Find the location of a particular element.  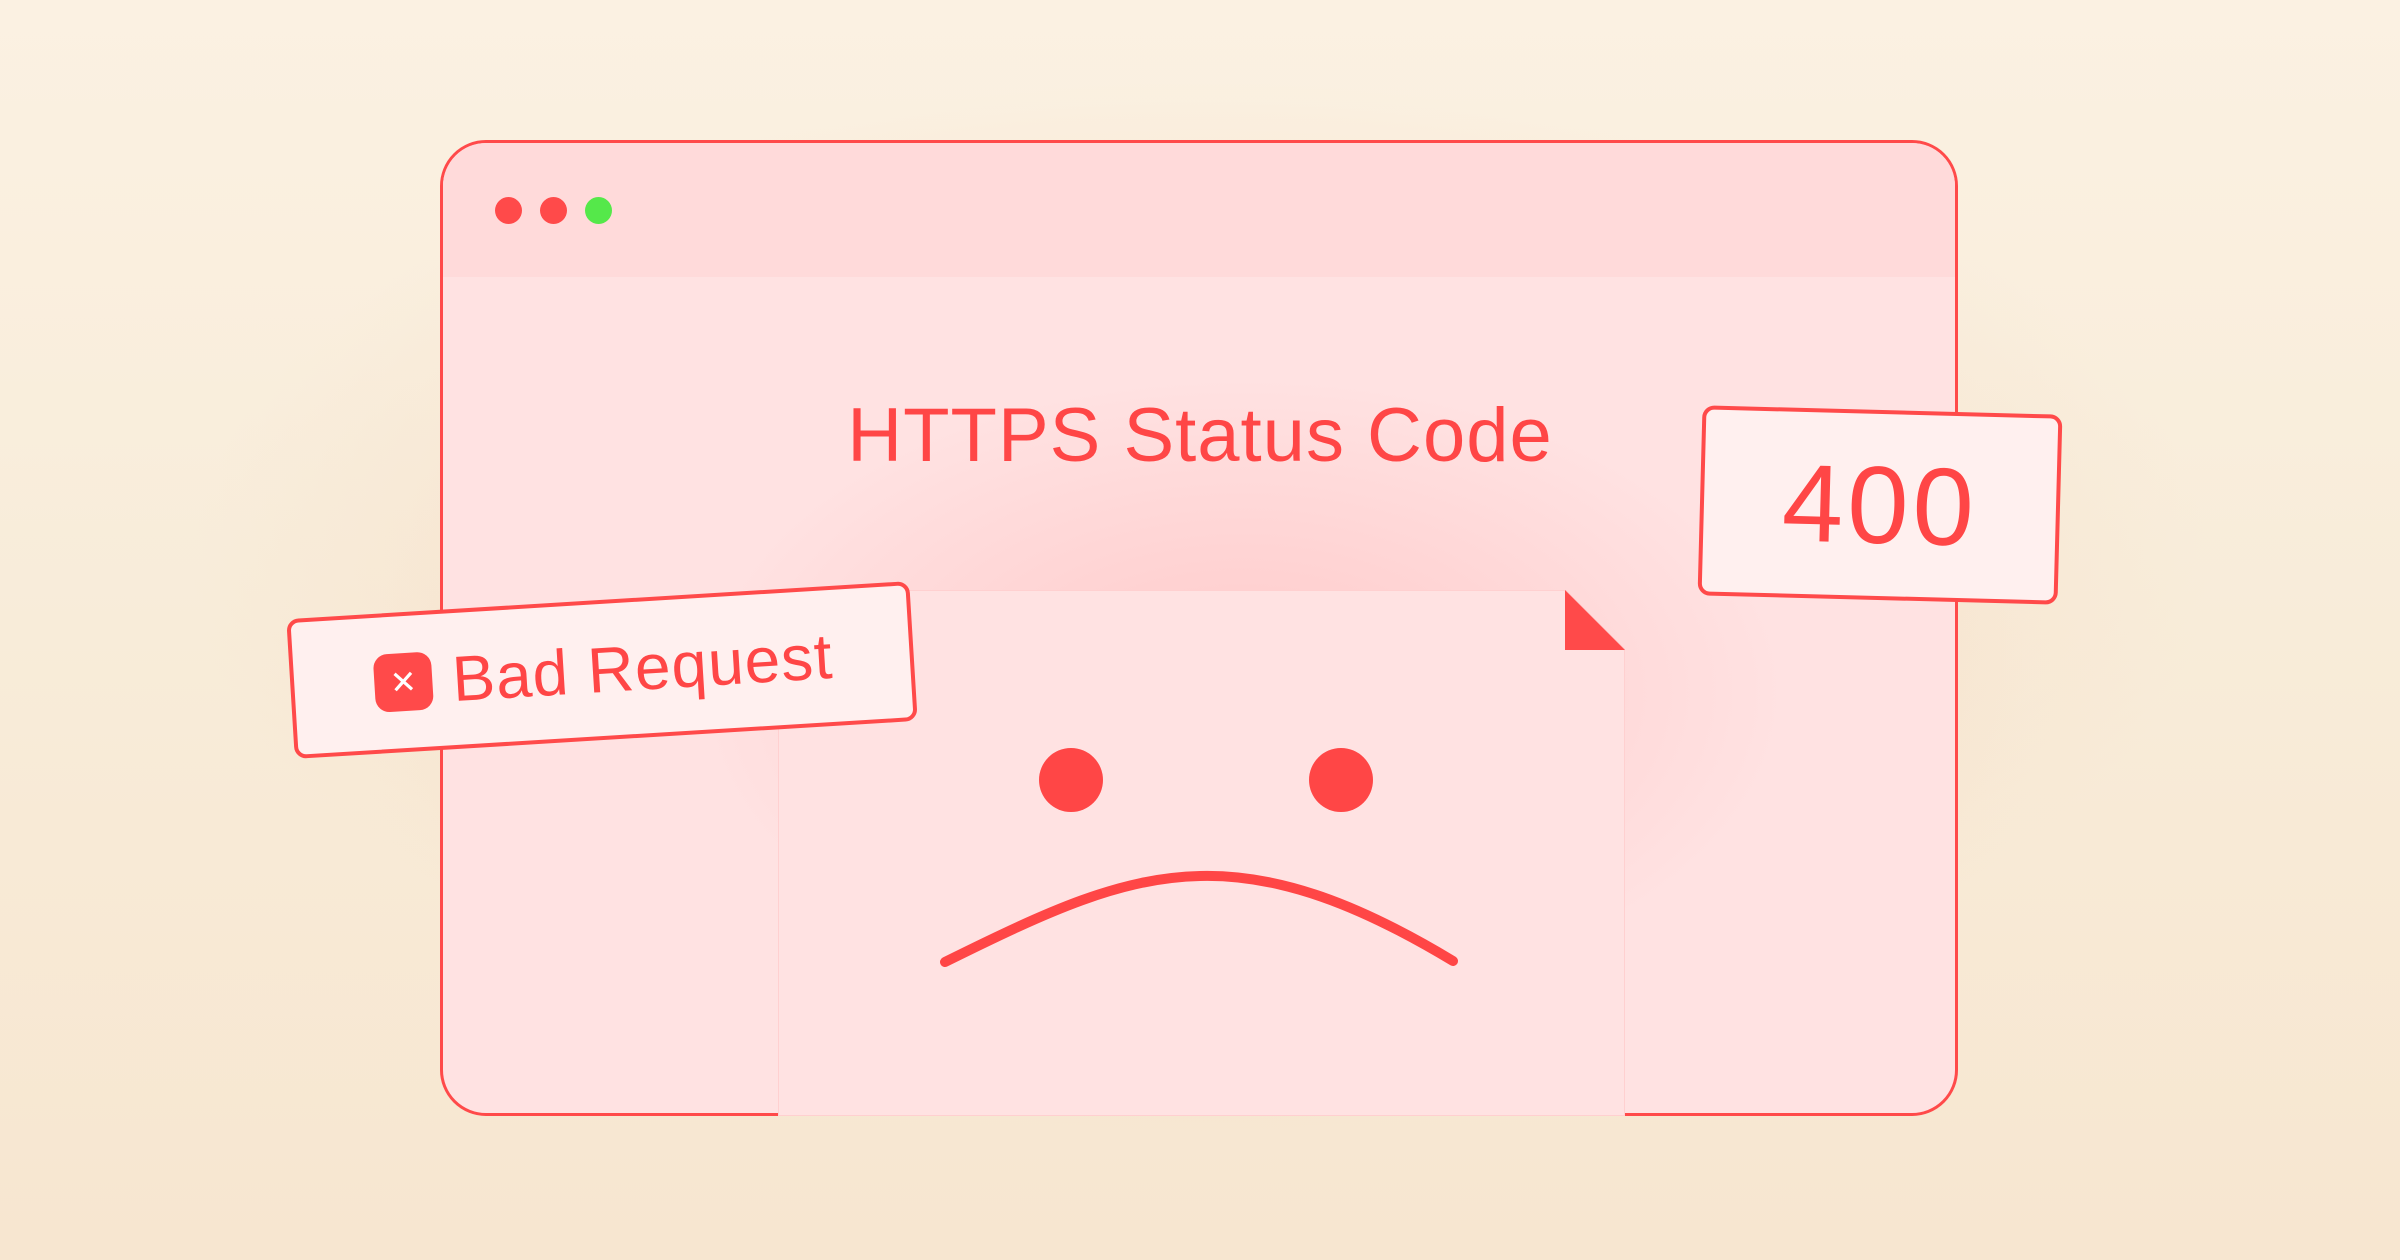

sad-face-icon is located at coordinates (1210, 855).